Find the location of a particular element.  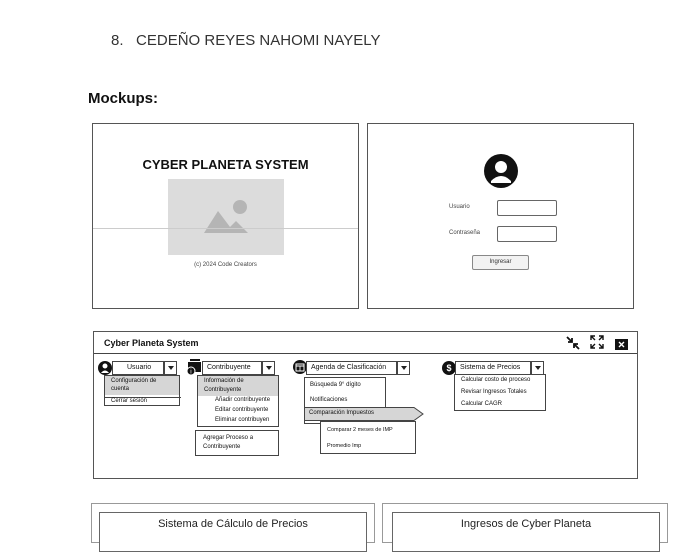

add-process-option: Agregar Proceso a Contribuyente is located at coordinates (237, 443).